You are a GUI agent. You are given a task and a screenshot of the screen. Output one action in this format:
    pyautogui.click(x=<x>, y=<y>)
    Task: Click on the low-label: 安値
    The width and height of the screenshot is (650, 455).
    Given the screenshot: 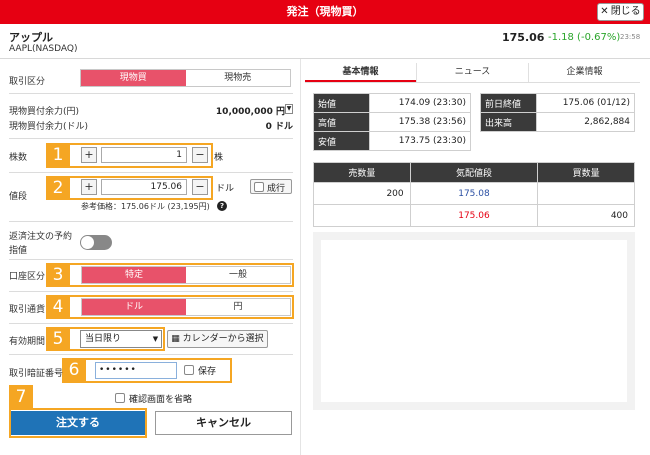 What is the action you would take?
    pyautogui.click(x=341, y=141)
    